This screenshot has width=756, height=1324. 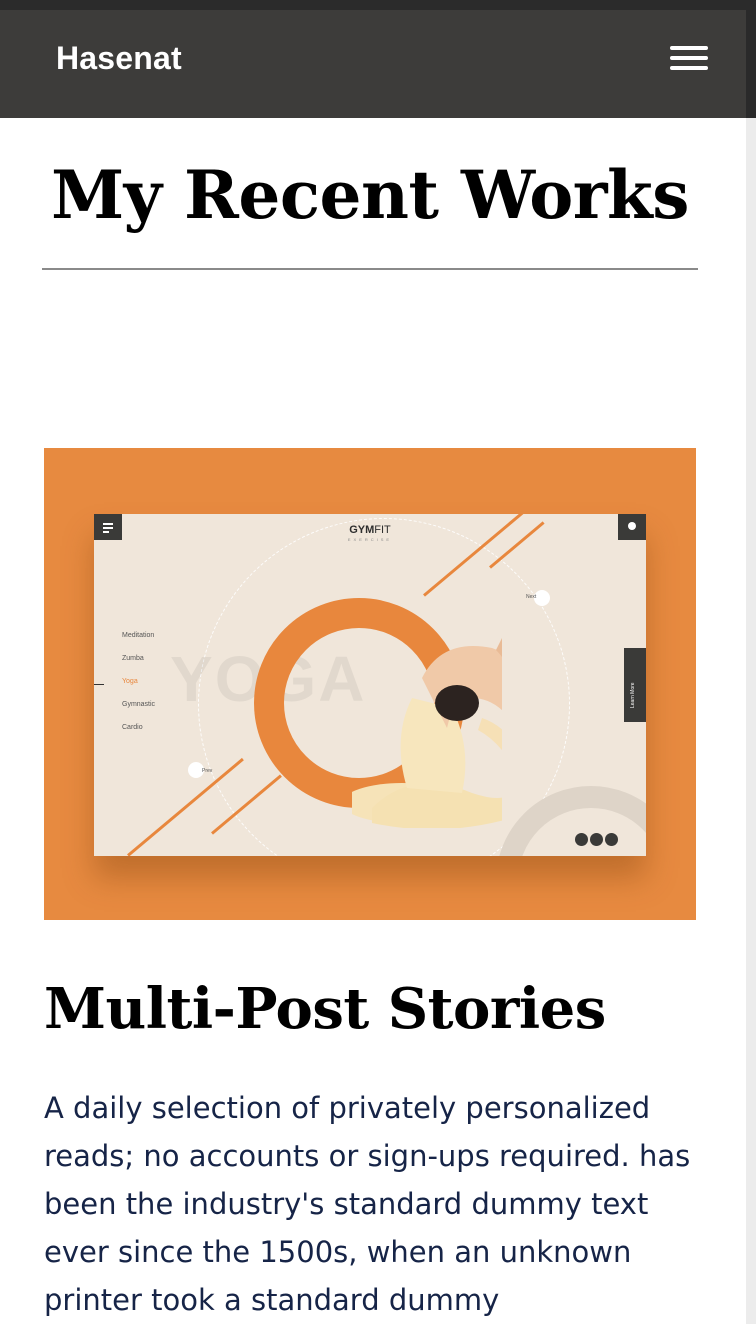 What do you see at coordinates (207, 771) in the screenshot?
I see `mockup-prev-label: Prev` at bounding box center [207, 771].